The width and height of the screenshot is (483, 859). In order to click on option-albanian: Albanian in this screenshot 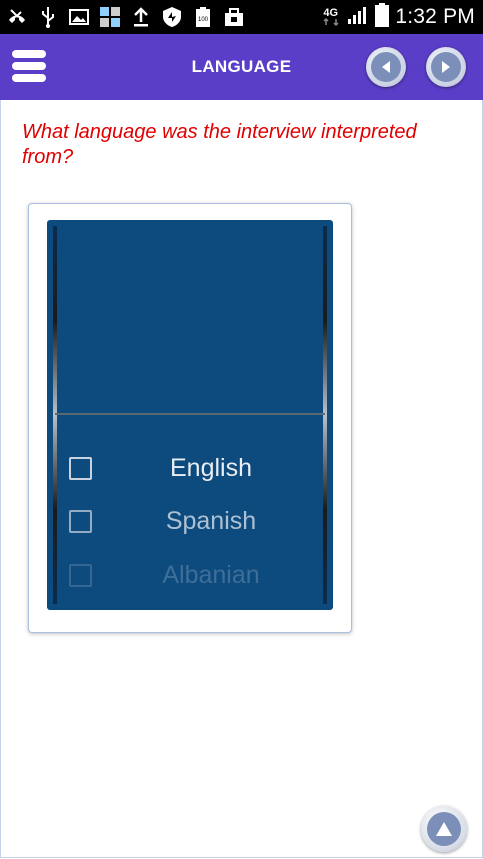, I will do `click(194, 575)`.